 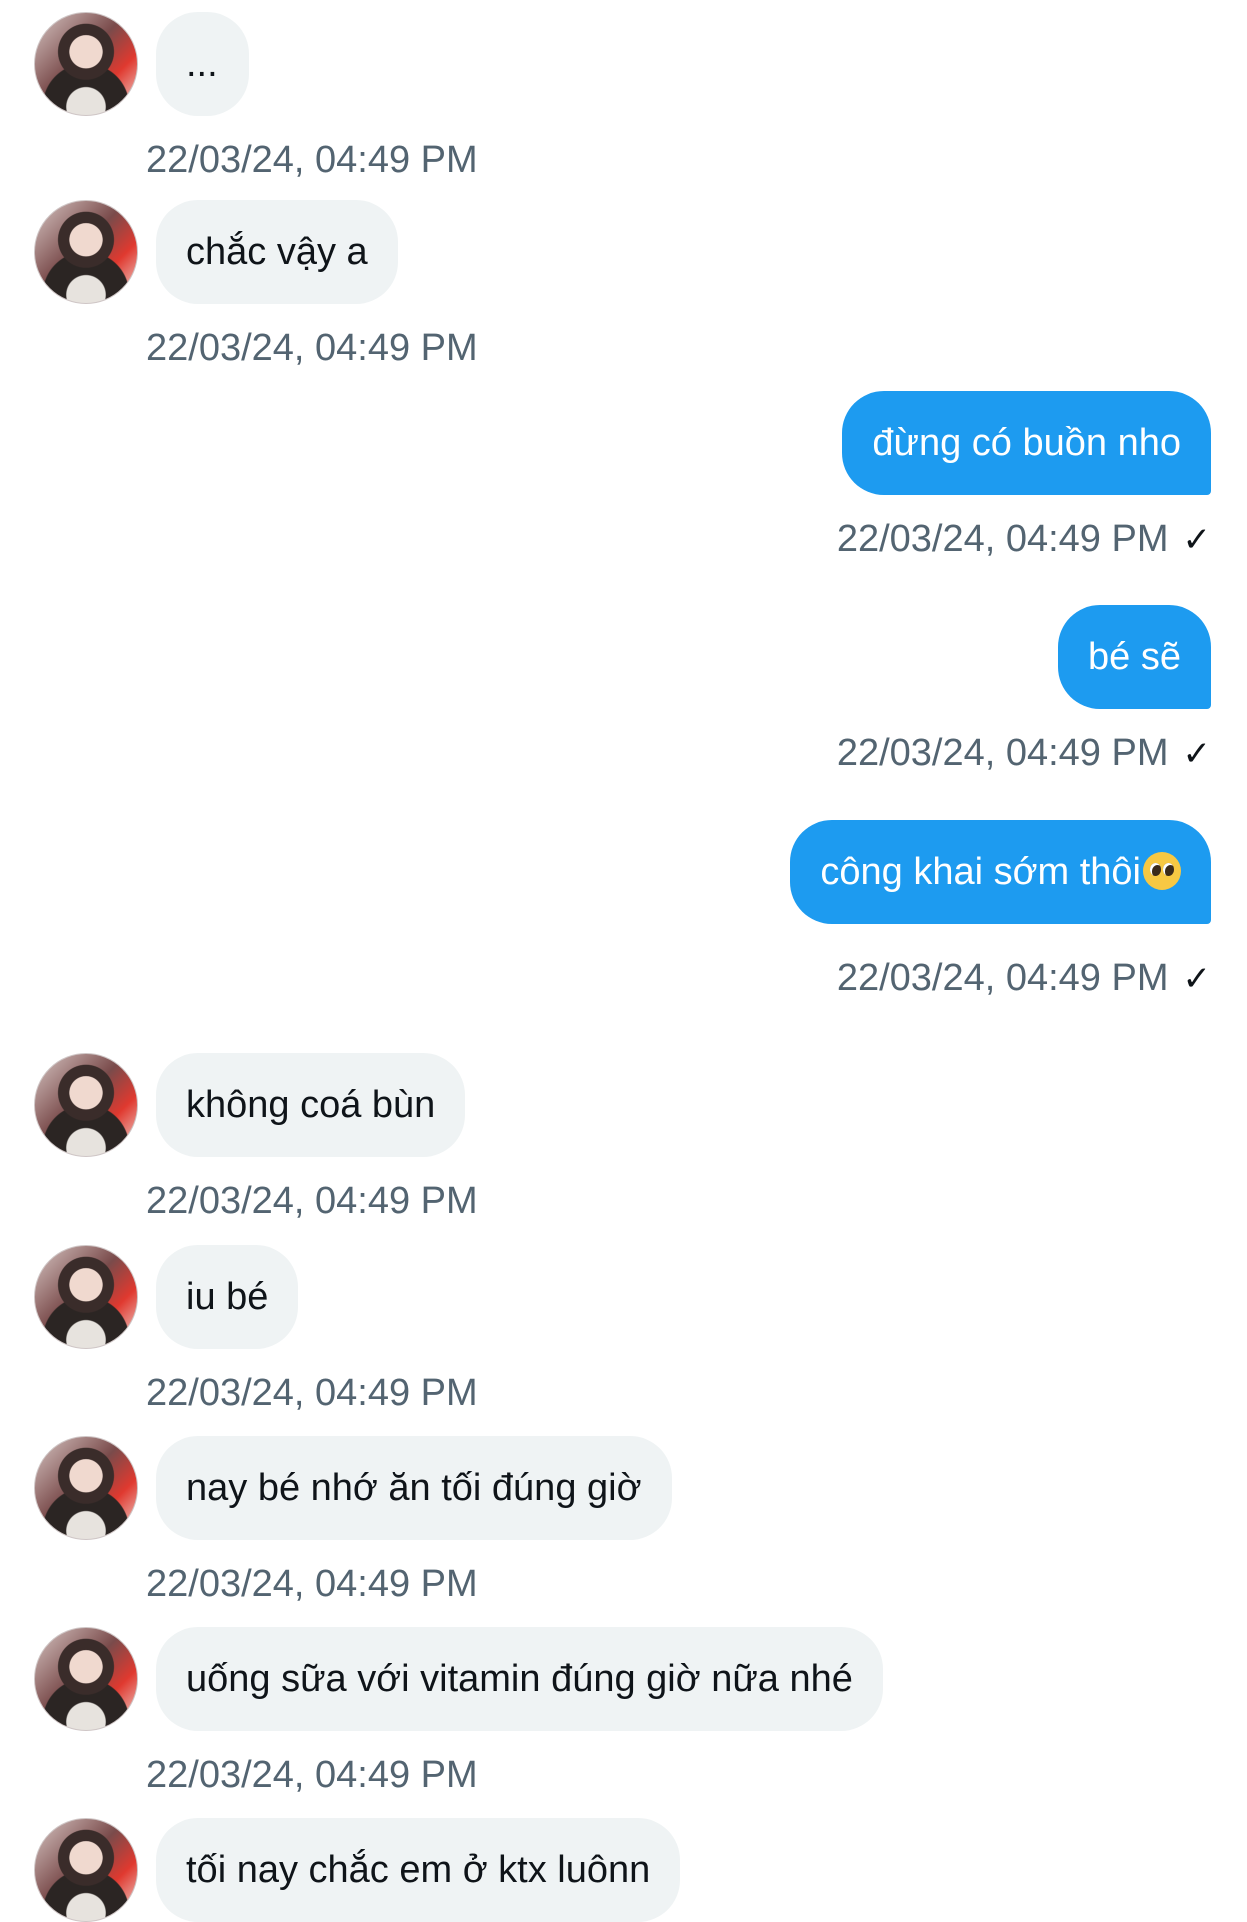 I want to click on message-text: iu bé, so click(x=227, y=1297).